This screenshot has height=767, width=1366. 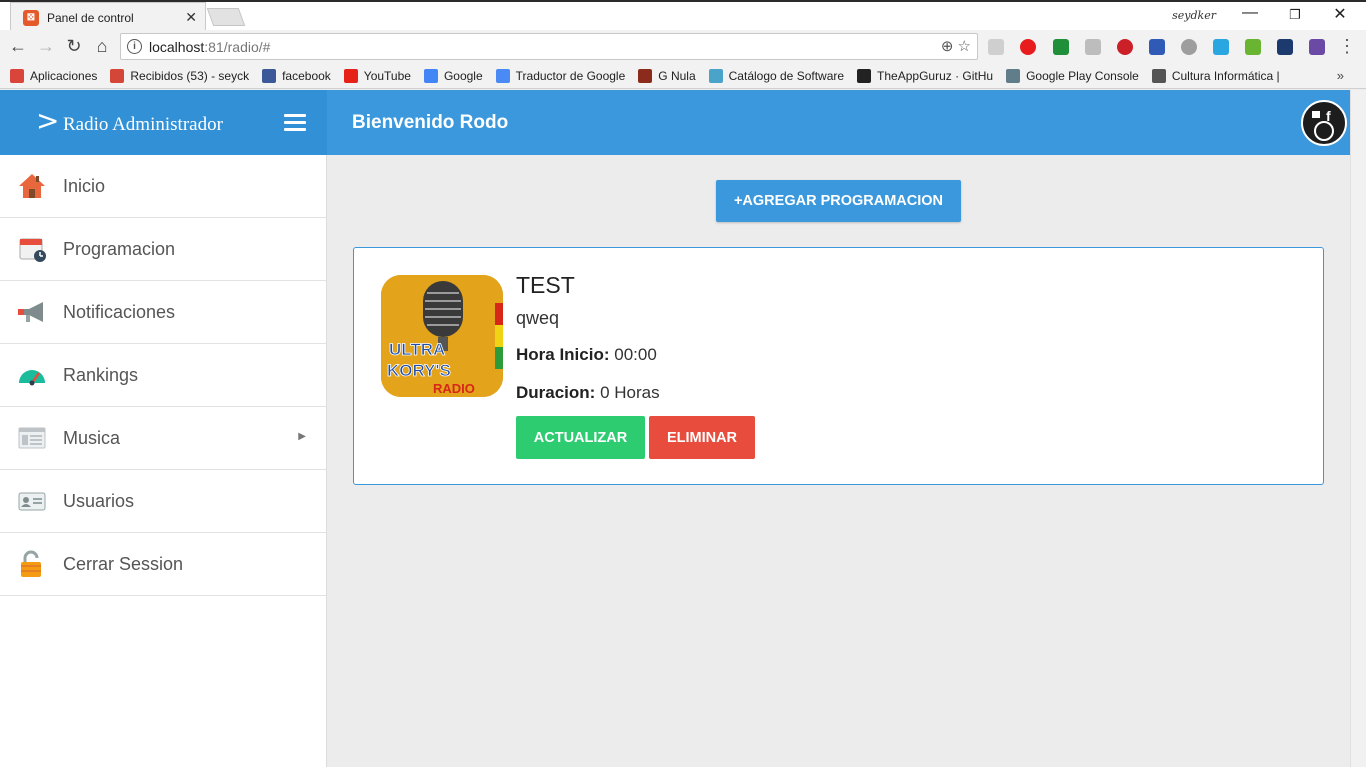 What do you see at coordinates (838, 201) in the screenshot?
I see `add-programacion-button: +AGREGAR PROGRAMACION` at bounding box center [838, 201].